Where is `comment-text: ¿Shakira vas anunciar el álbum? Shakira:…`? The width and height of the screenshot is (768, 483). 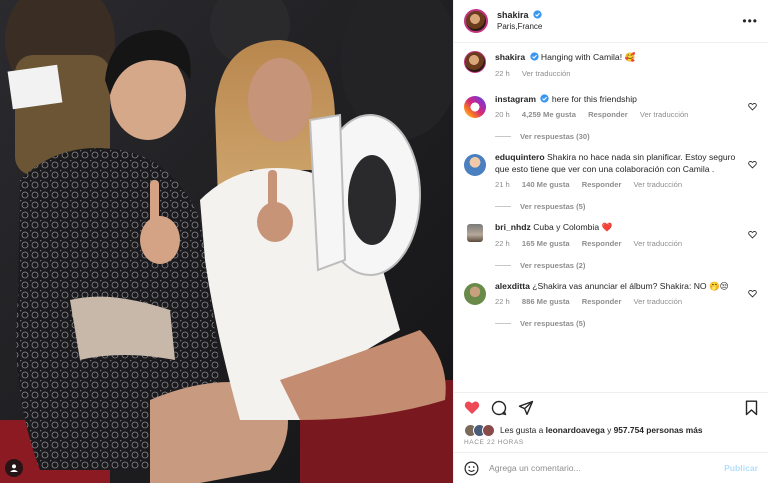
comment-text: ¿Shakira vas anunciar el álbum? Shakira:… is located at coordinates (630, 285).